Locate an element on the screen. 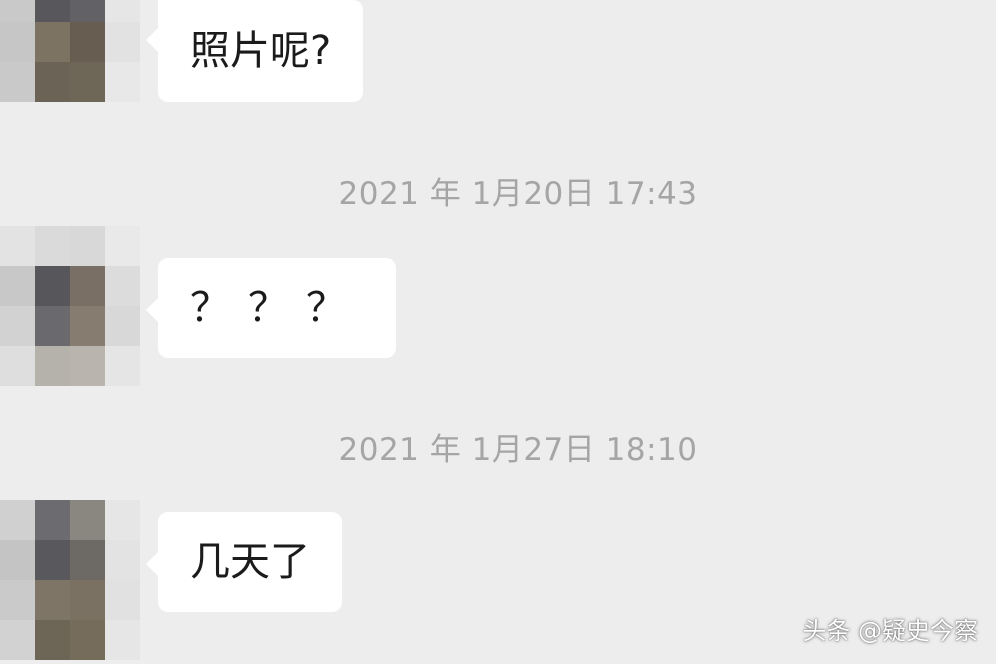  message-text: 几天了 is located at coordinates (250, 562).